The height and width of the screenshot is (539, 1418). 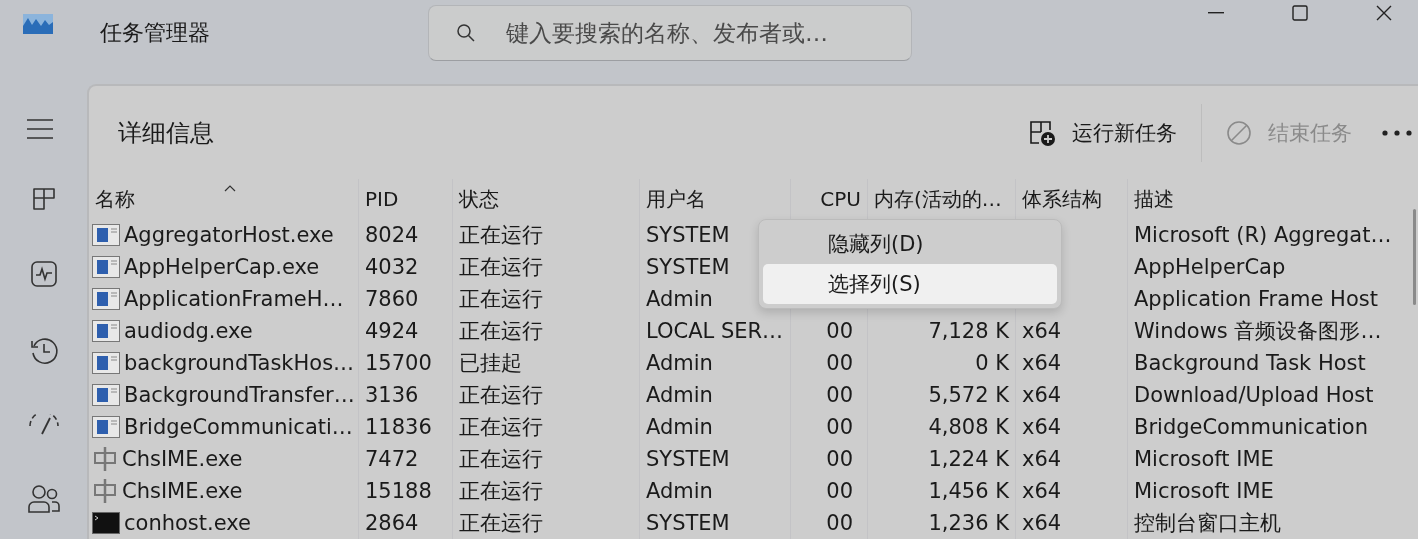 What do you see at coordinates (405, 459) in the screenshot?
I see `pid-cell: 7472` at bounding box center [405, 459].